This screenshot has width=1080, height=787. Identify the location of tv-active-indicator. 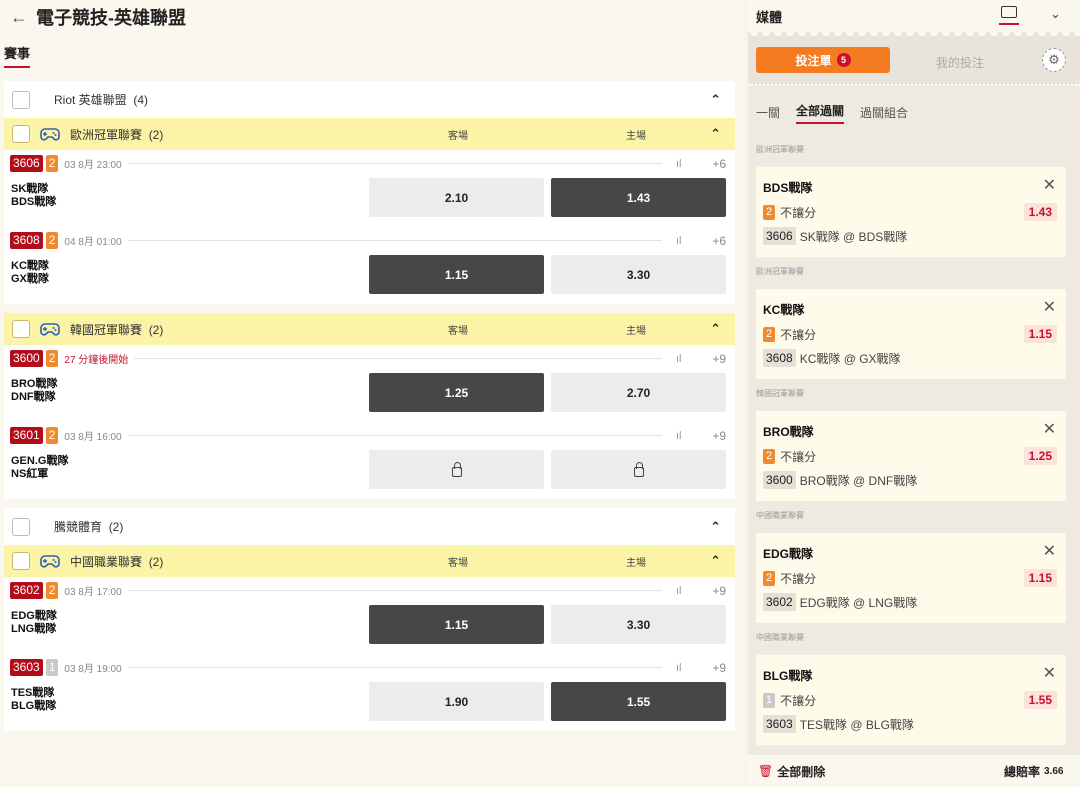
(1009, 24).